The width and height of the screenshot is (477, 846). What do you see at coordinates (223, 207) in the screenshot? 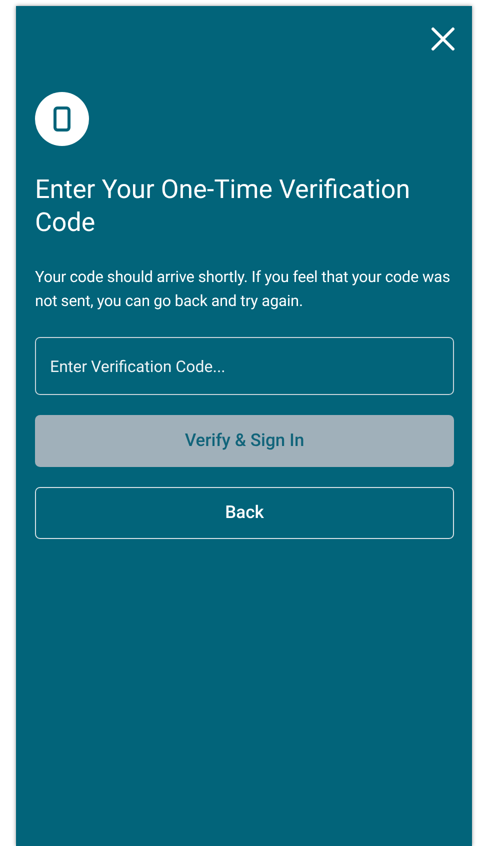
I see `page-title: Enter Your One-Time Verification Code` at bounding box center [223, 207].